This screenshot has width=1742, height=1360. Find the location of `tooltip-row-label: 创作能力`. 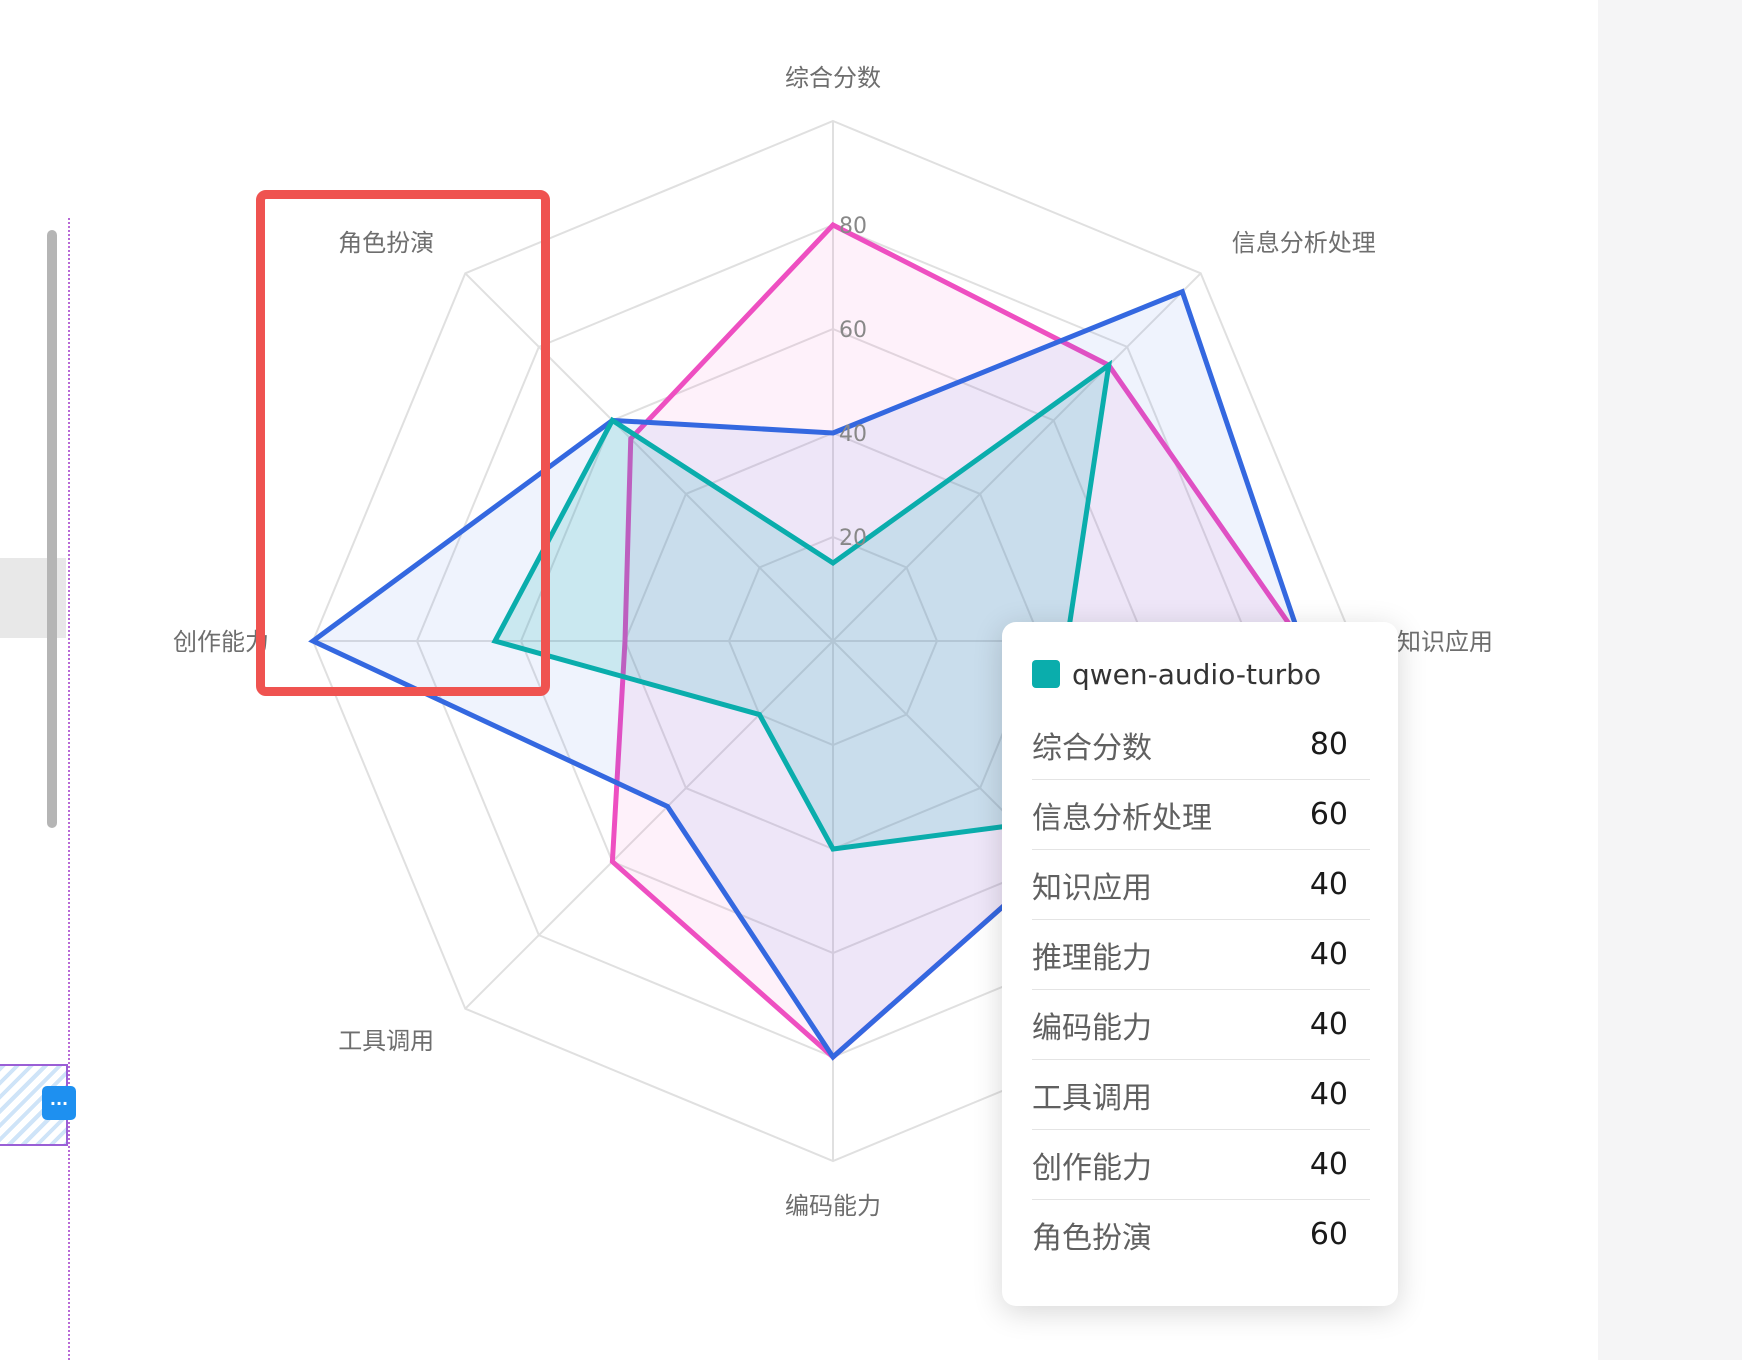

tooltip-row-label: 创作能力 is located at coordinates (1092, 1168).